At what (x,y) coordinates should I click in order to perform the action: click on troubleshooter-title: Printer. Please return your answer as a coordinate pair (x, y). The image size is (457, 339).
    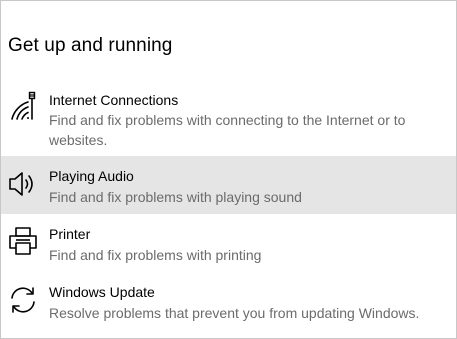
    Looking at the image, I should click on (70, 234).